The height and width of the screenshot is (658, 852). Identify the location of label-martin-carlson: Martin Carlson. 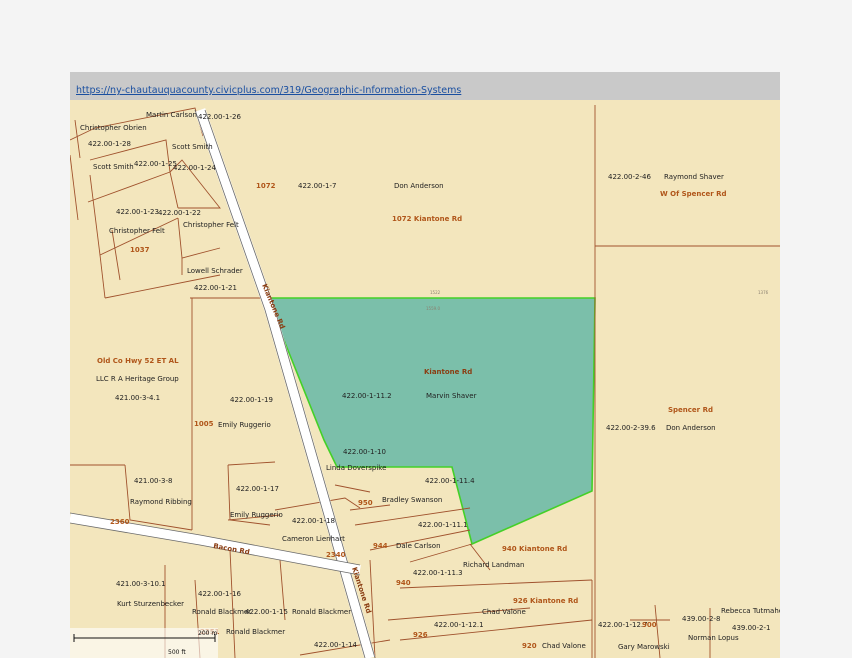
(171, 115).